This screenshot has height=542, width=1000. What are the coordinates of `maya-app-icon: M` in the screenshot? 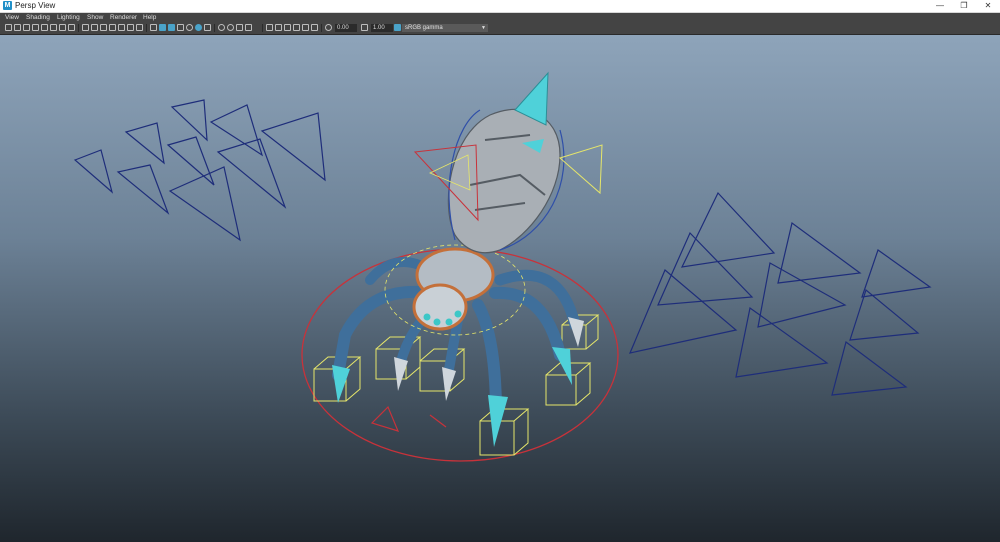 It's located at (7, 5).